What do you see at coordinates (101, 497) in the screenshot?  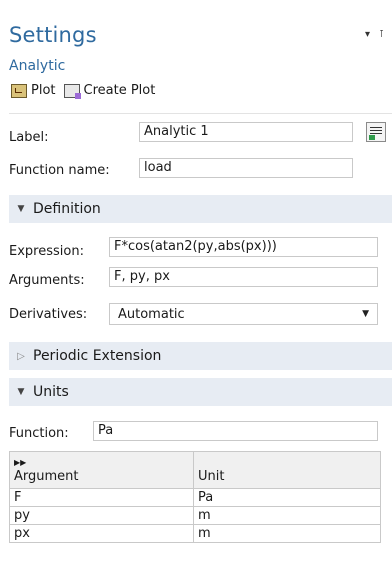 I see `argument-cell: F` at bounding box center [101, 497].